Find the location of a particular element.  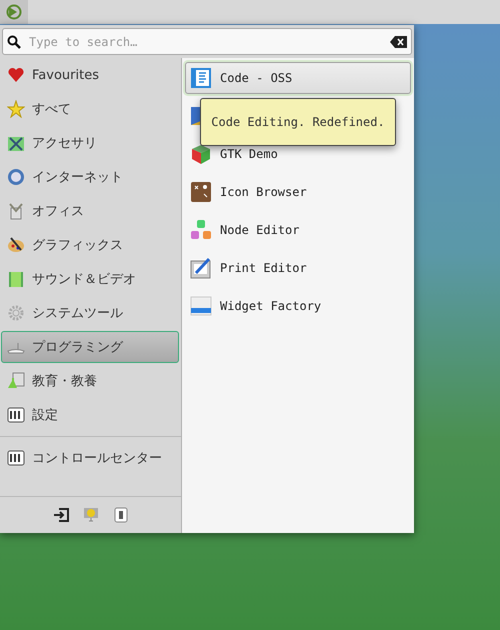

category-item: インターネット is located at coordinates (90, 177).